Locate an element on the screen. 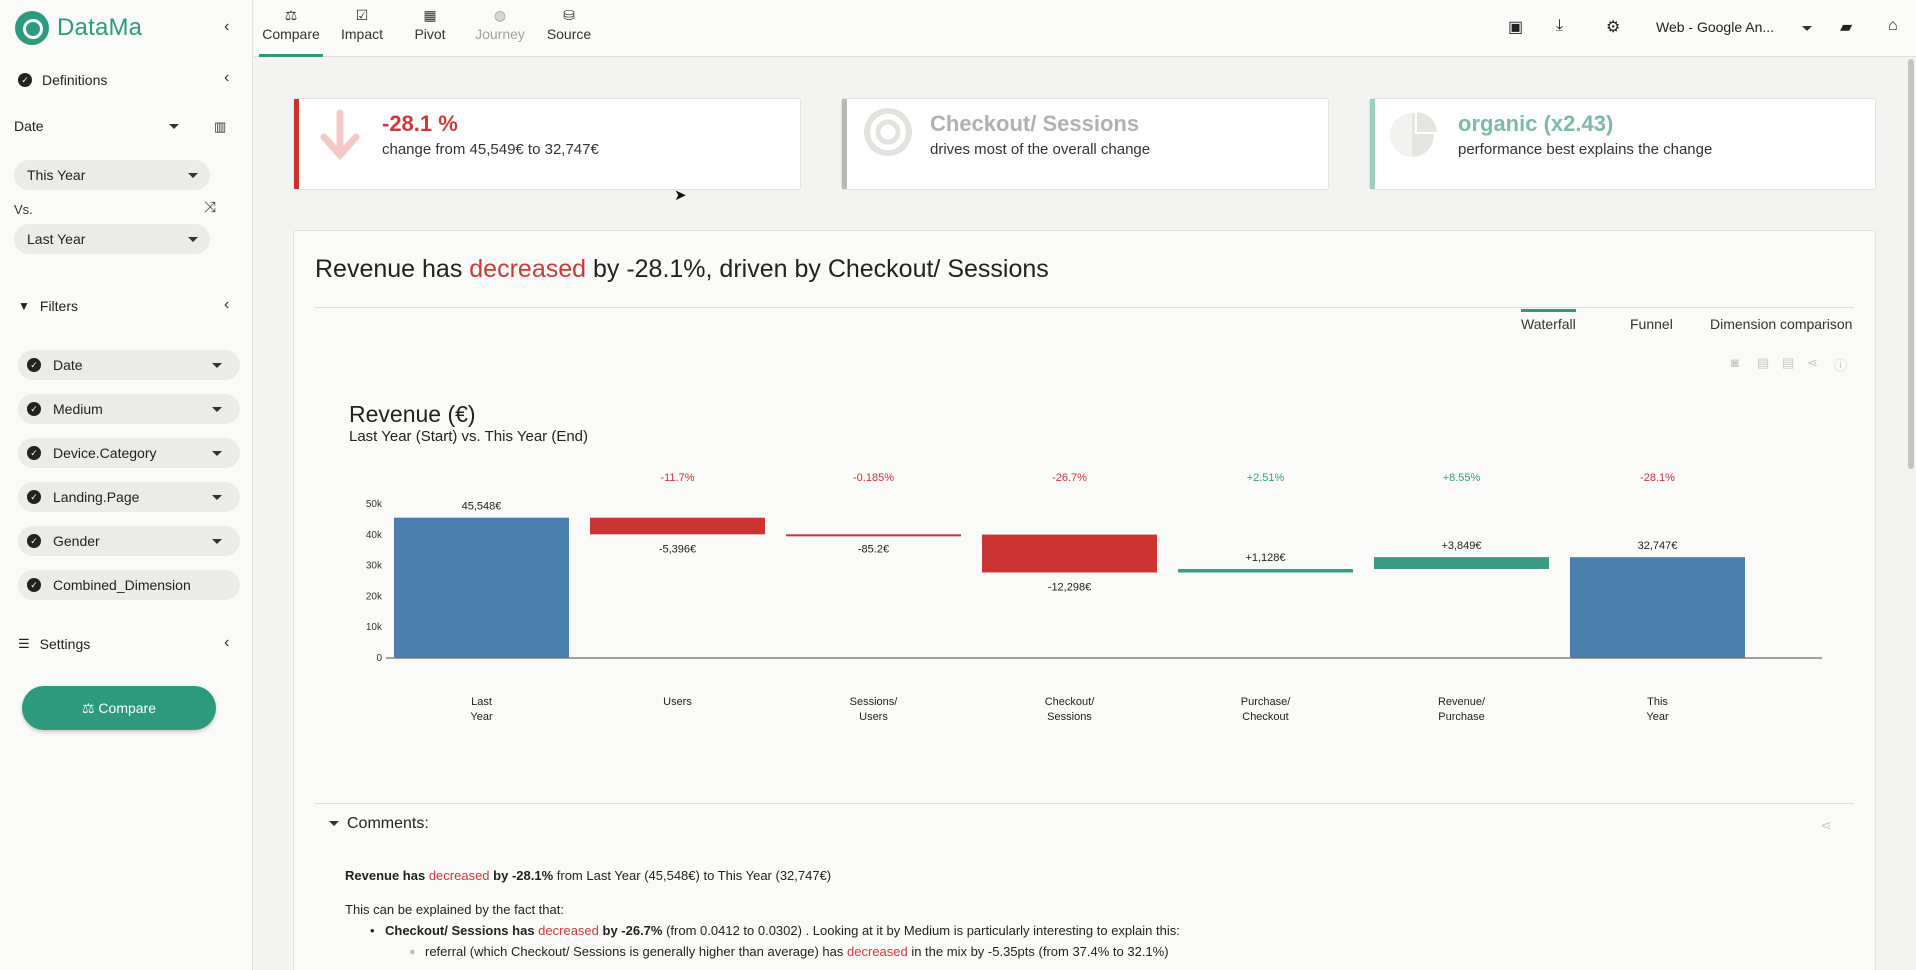  bar-pct-label: -11.7% is located at coordinates (677, 478).